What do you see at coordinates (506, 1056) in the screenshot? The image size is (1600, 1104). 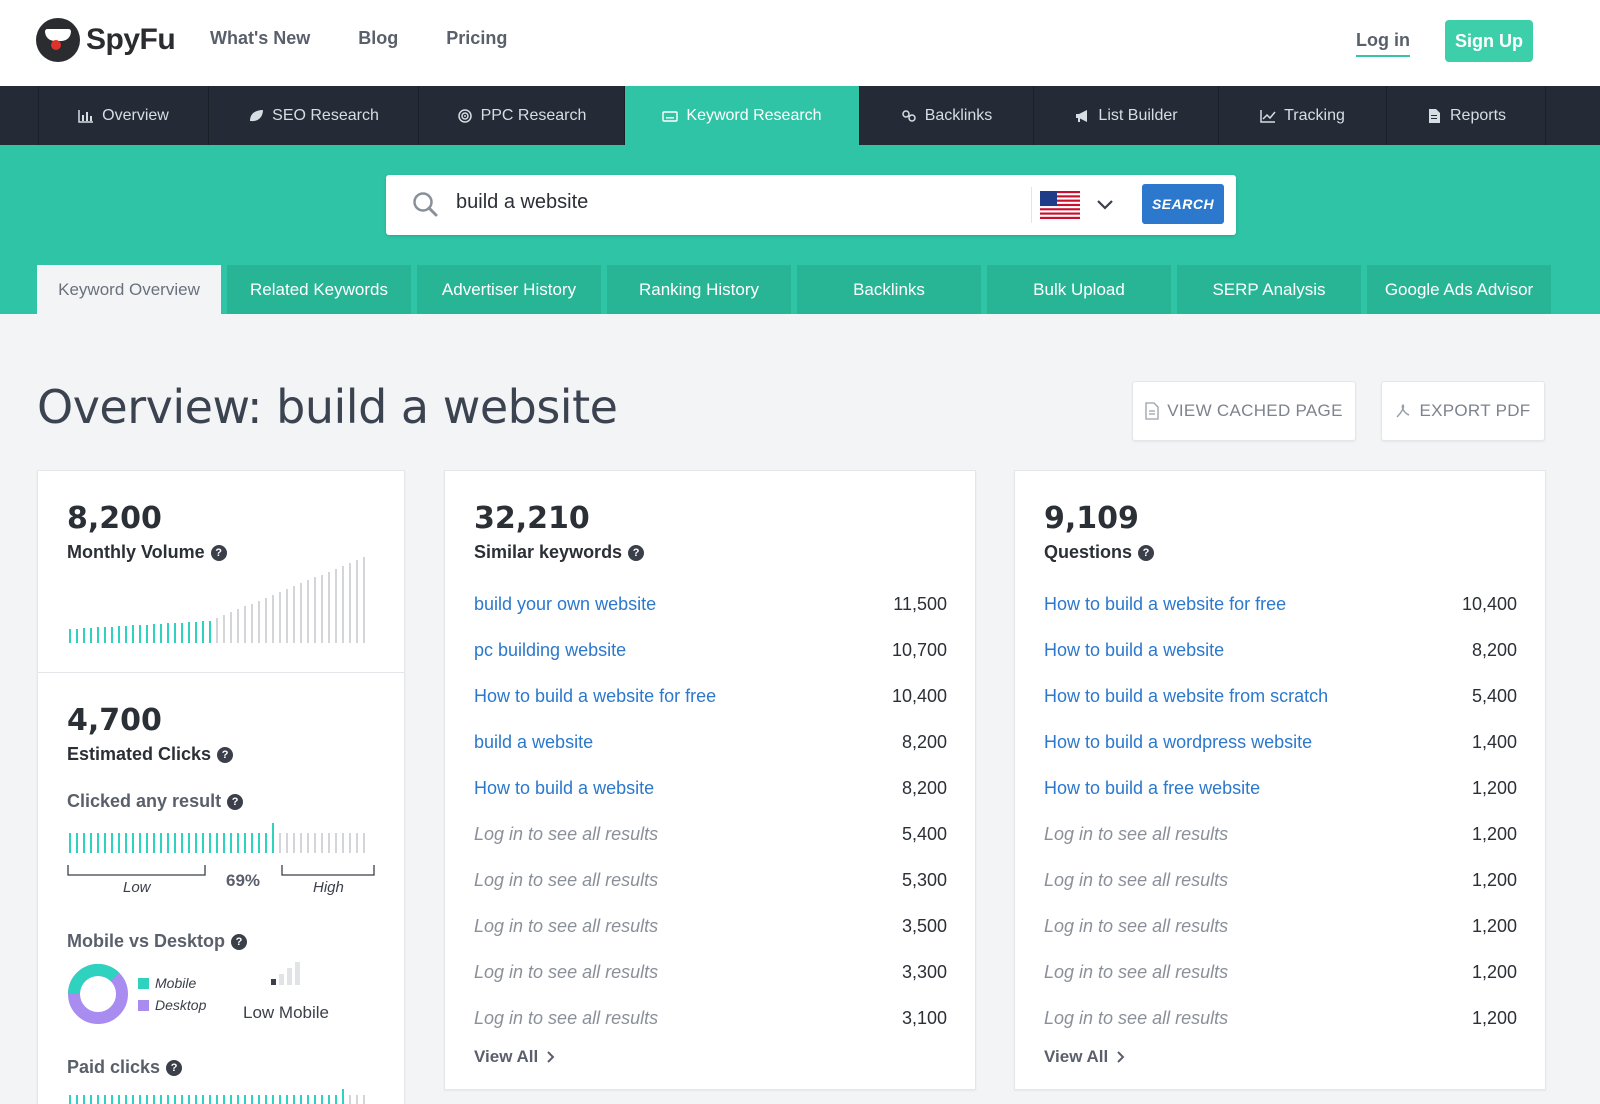 I see `view-all-text: View All` at bounding box center [506, 1056].